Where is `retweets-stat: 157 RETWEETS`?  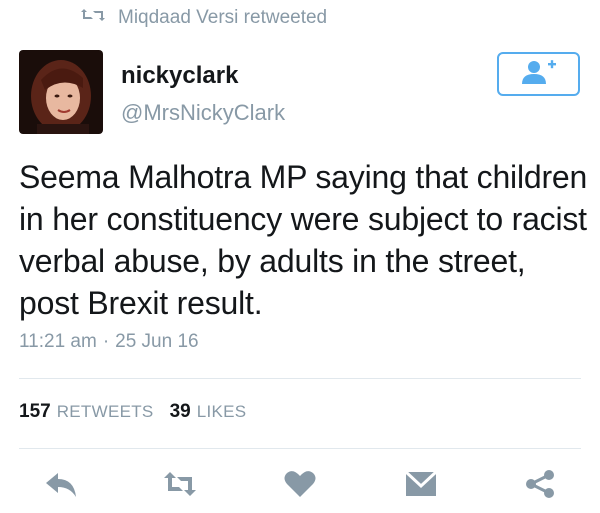 retweets-stat: 157 RETWEETS is located at coordinates (86, 412).